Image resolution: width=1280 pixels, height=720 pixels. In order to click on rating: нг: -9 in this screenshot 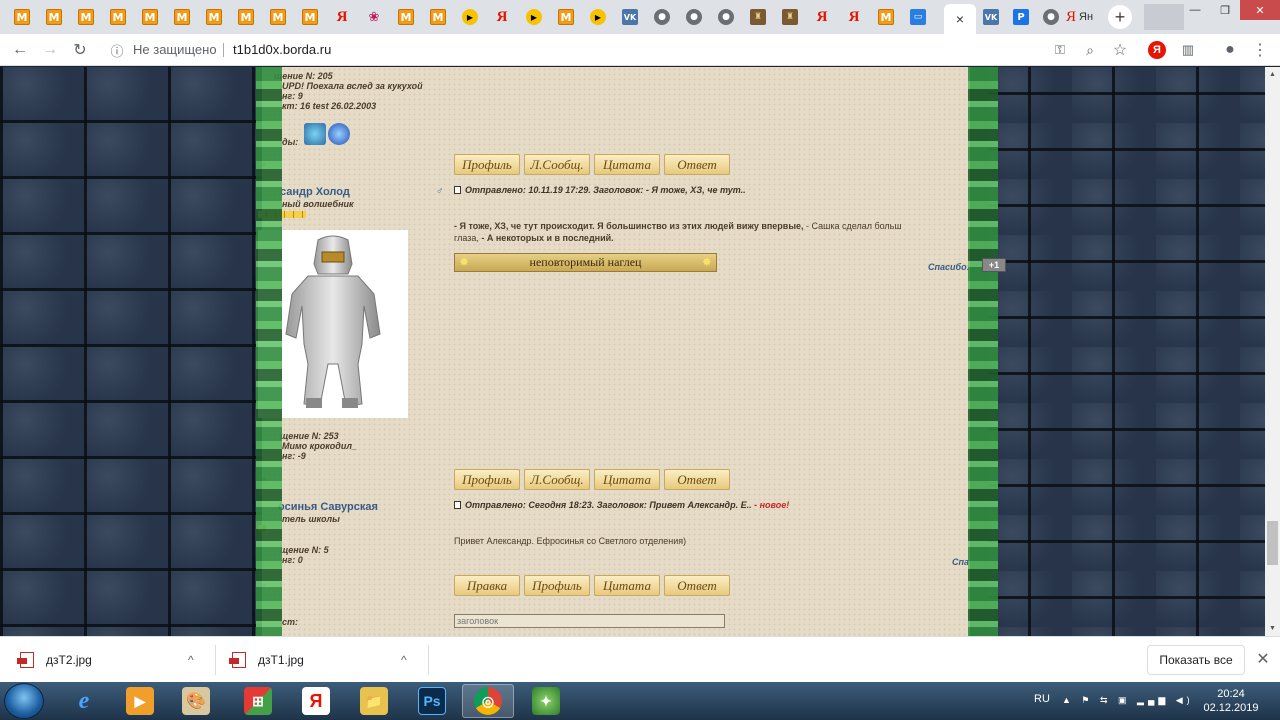, I will do `click(294, 456)`.